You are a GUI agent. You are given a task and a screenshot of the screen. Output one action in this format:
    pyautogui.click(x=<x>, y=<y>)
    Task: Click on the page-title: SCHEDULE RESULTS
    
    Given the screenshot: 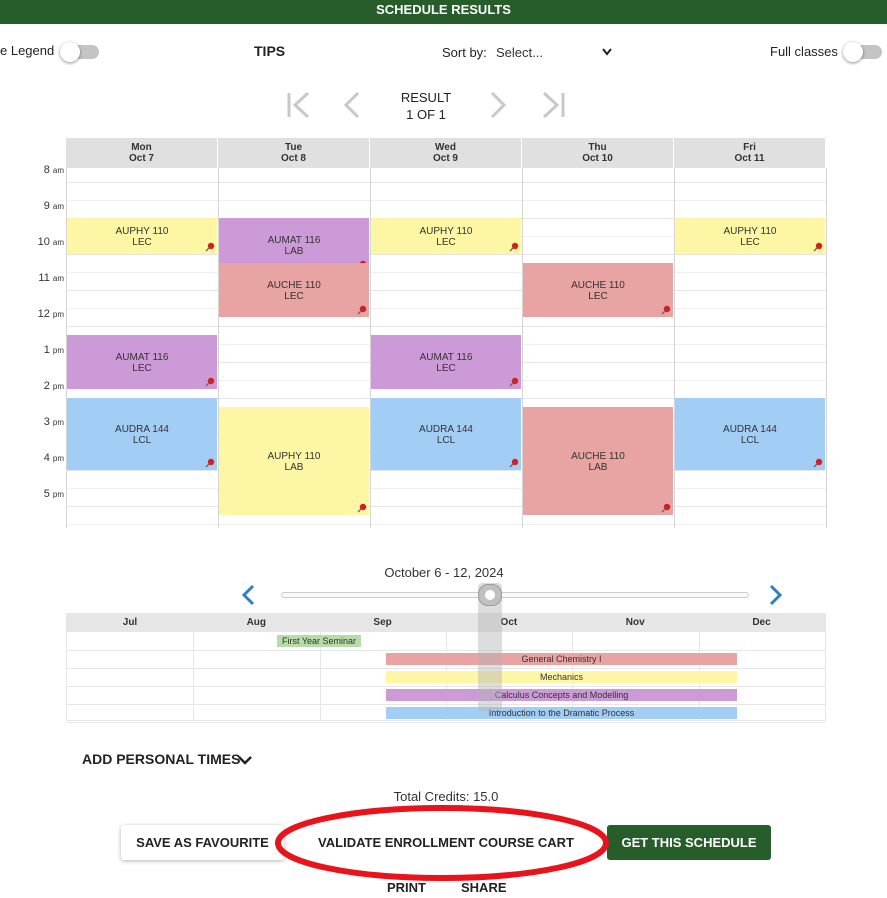 What is the action you would take?
    pyautogui.click(x=443, y=12)
    